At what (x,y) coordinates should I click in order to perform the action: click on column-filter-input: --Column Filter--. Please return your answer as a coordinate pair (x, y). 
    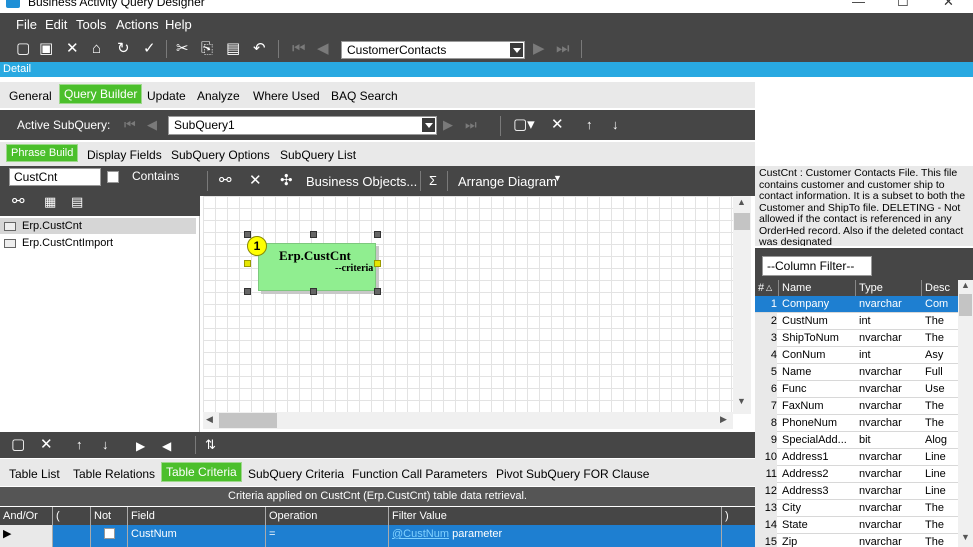
    Looking at the image, I should click on (817, 266).